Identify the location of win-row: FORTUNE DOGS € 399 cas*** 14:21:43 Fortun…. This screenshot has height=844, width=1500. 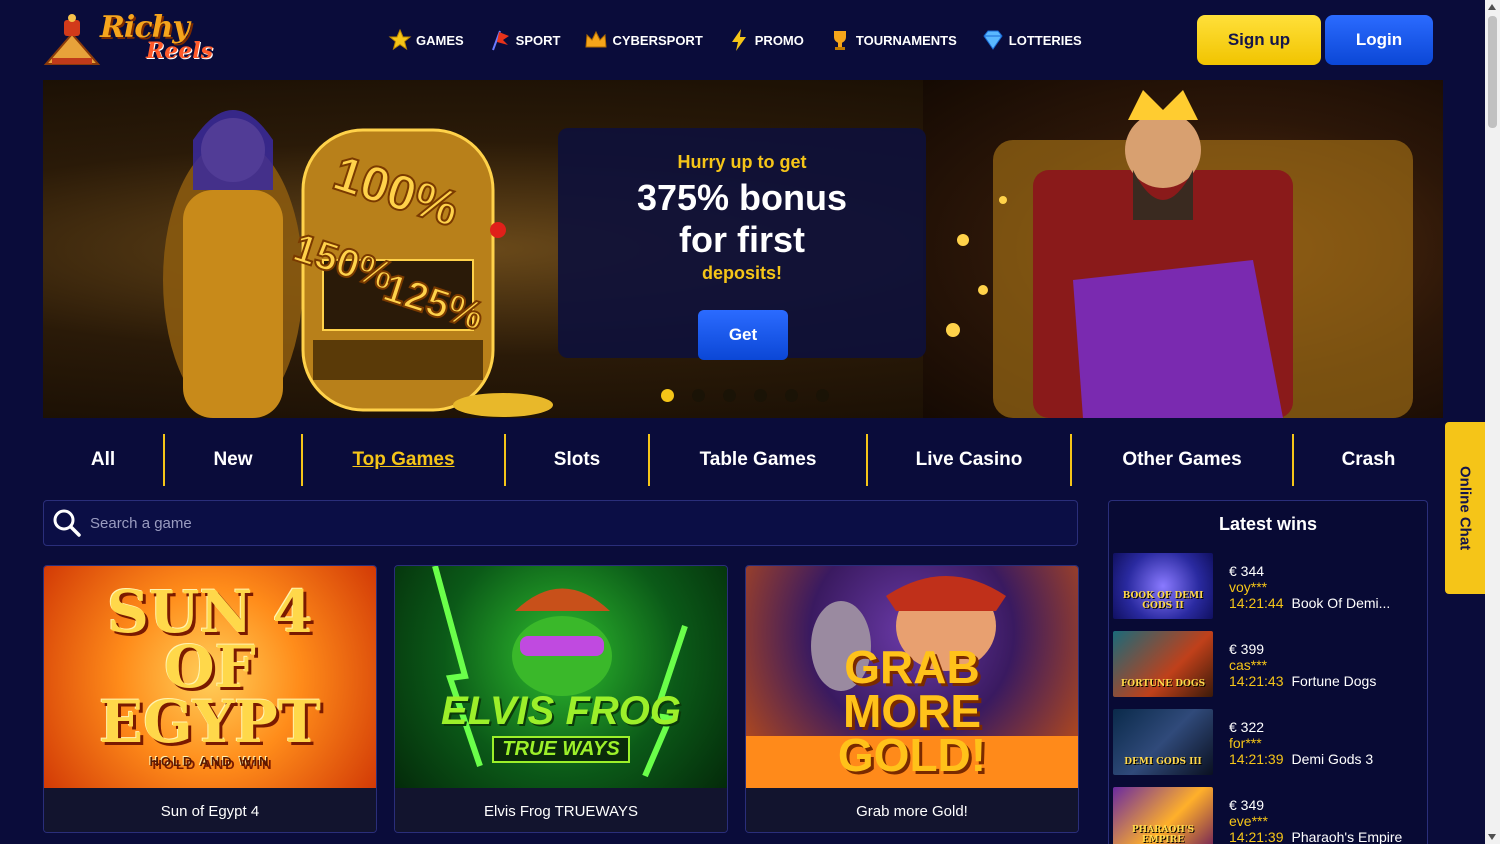
(1268, 664).